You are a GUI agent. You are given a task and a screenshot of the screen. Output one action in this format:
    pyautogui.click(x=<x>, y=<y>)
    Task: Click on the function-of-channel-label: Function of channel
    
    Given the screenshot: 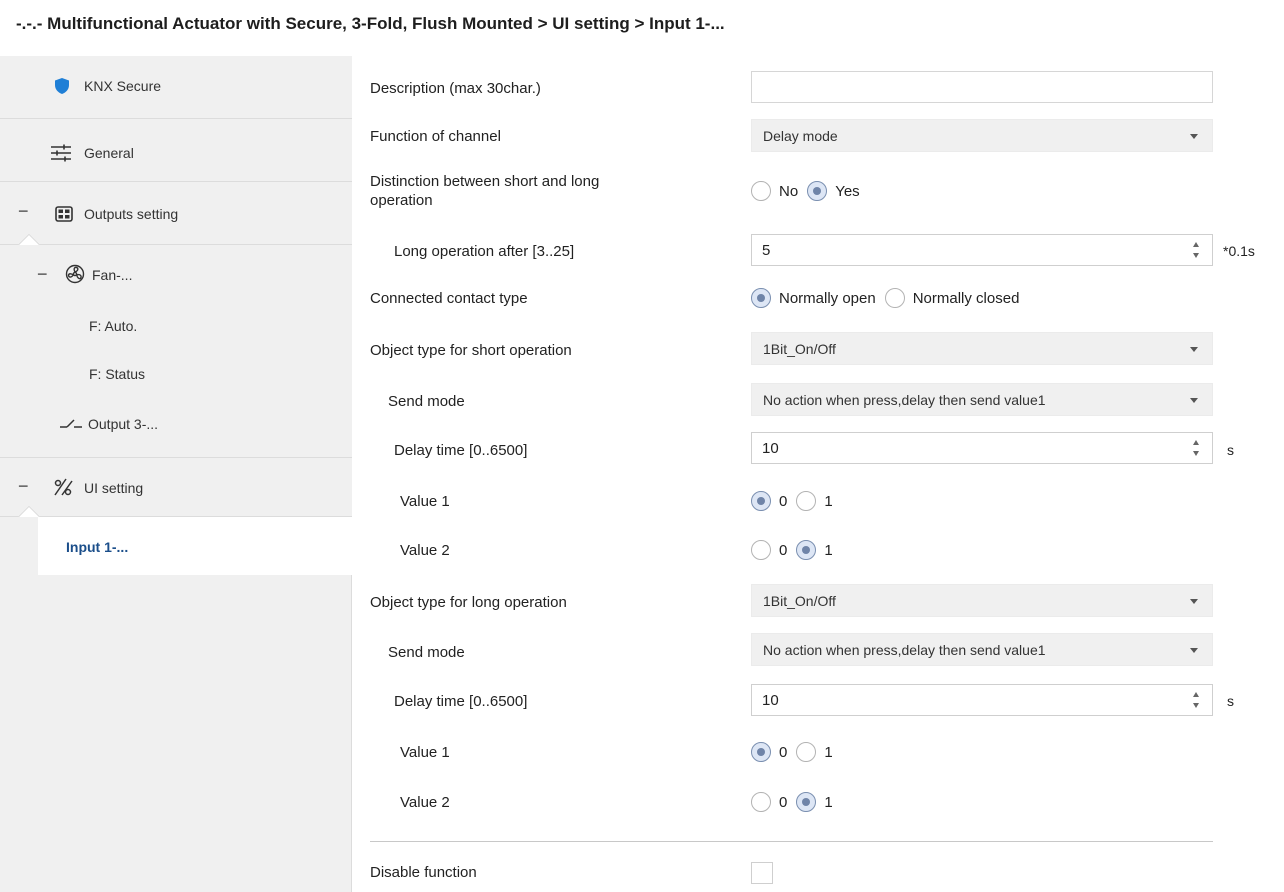 What is the action you would take?
    pyautogui.click(x=435, y=136)
    